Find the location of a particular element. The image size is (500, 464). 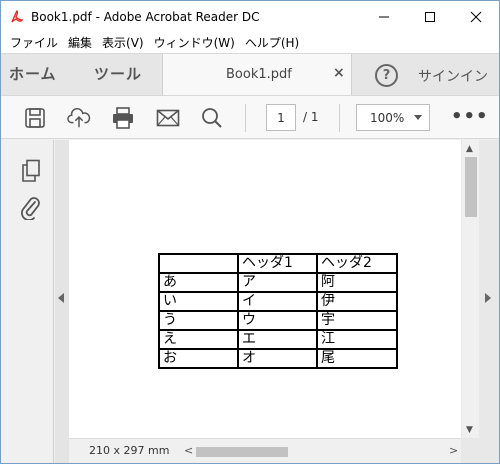

page-number-input: 1 is located at coordinates (281, 117).